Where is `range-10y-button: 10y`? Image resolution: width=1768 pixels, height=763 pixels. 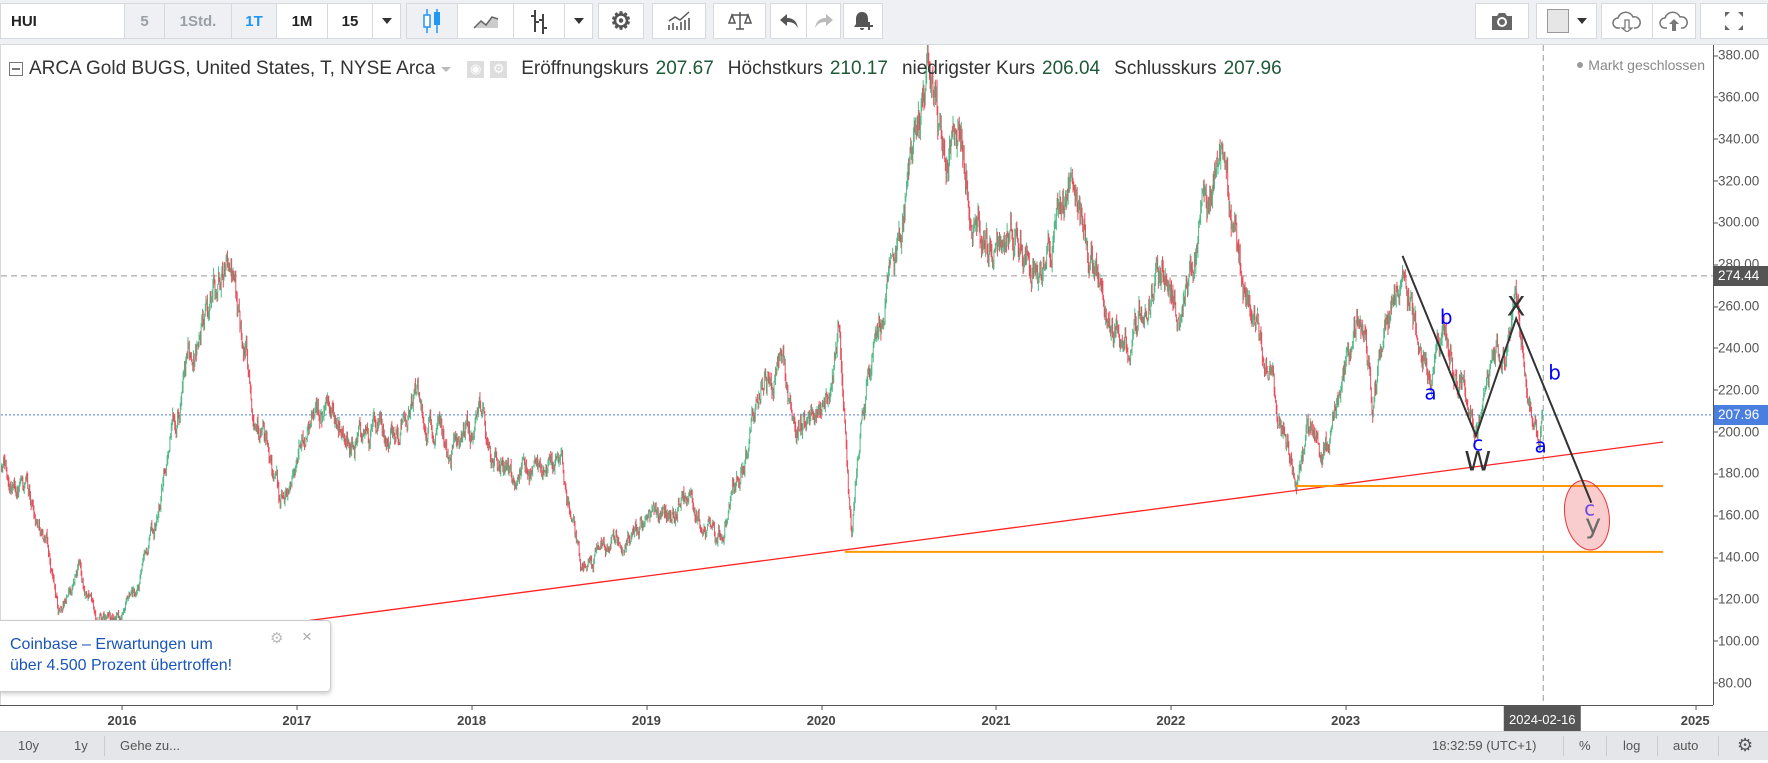
range-10y-button: 10y is located at coordinates (28, 745).